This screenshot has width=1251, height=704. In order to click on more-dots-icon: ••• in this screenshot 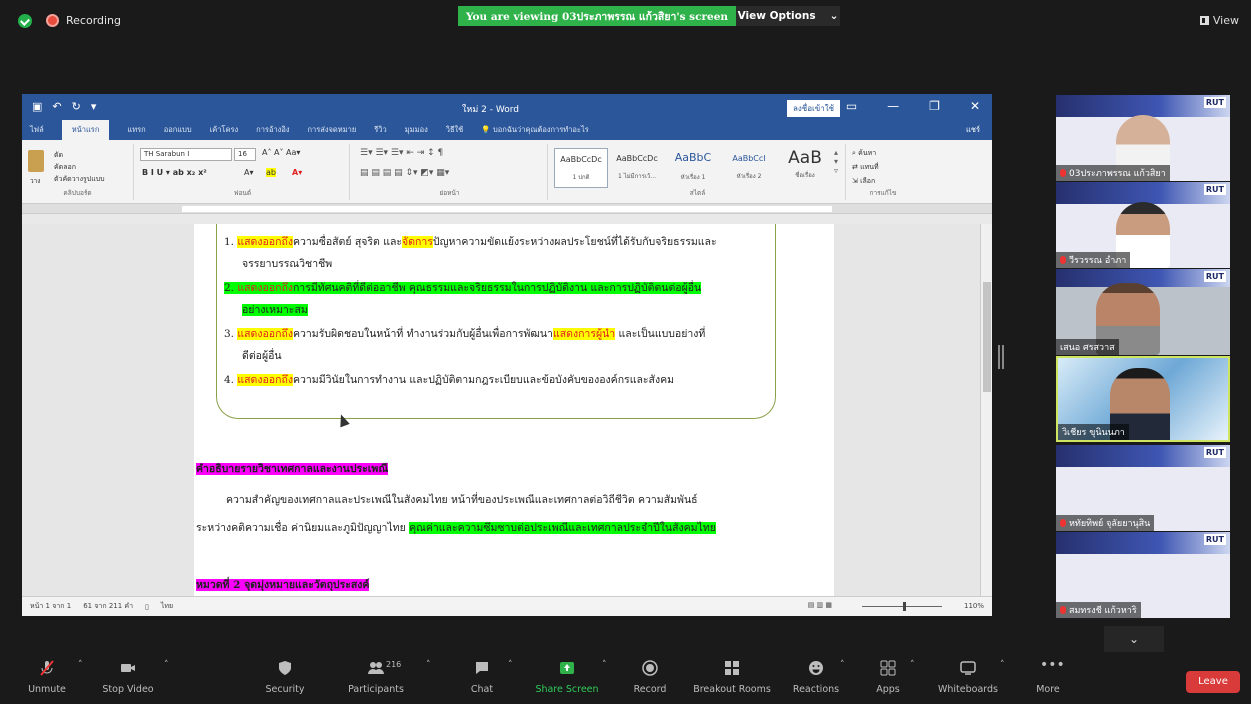, I will do `click(1052, 665)`.